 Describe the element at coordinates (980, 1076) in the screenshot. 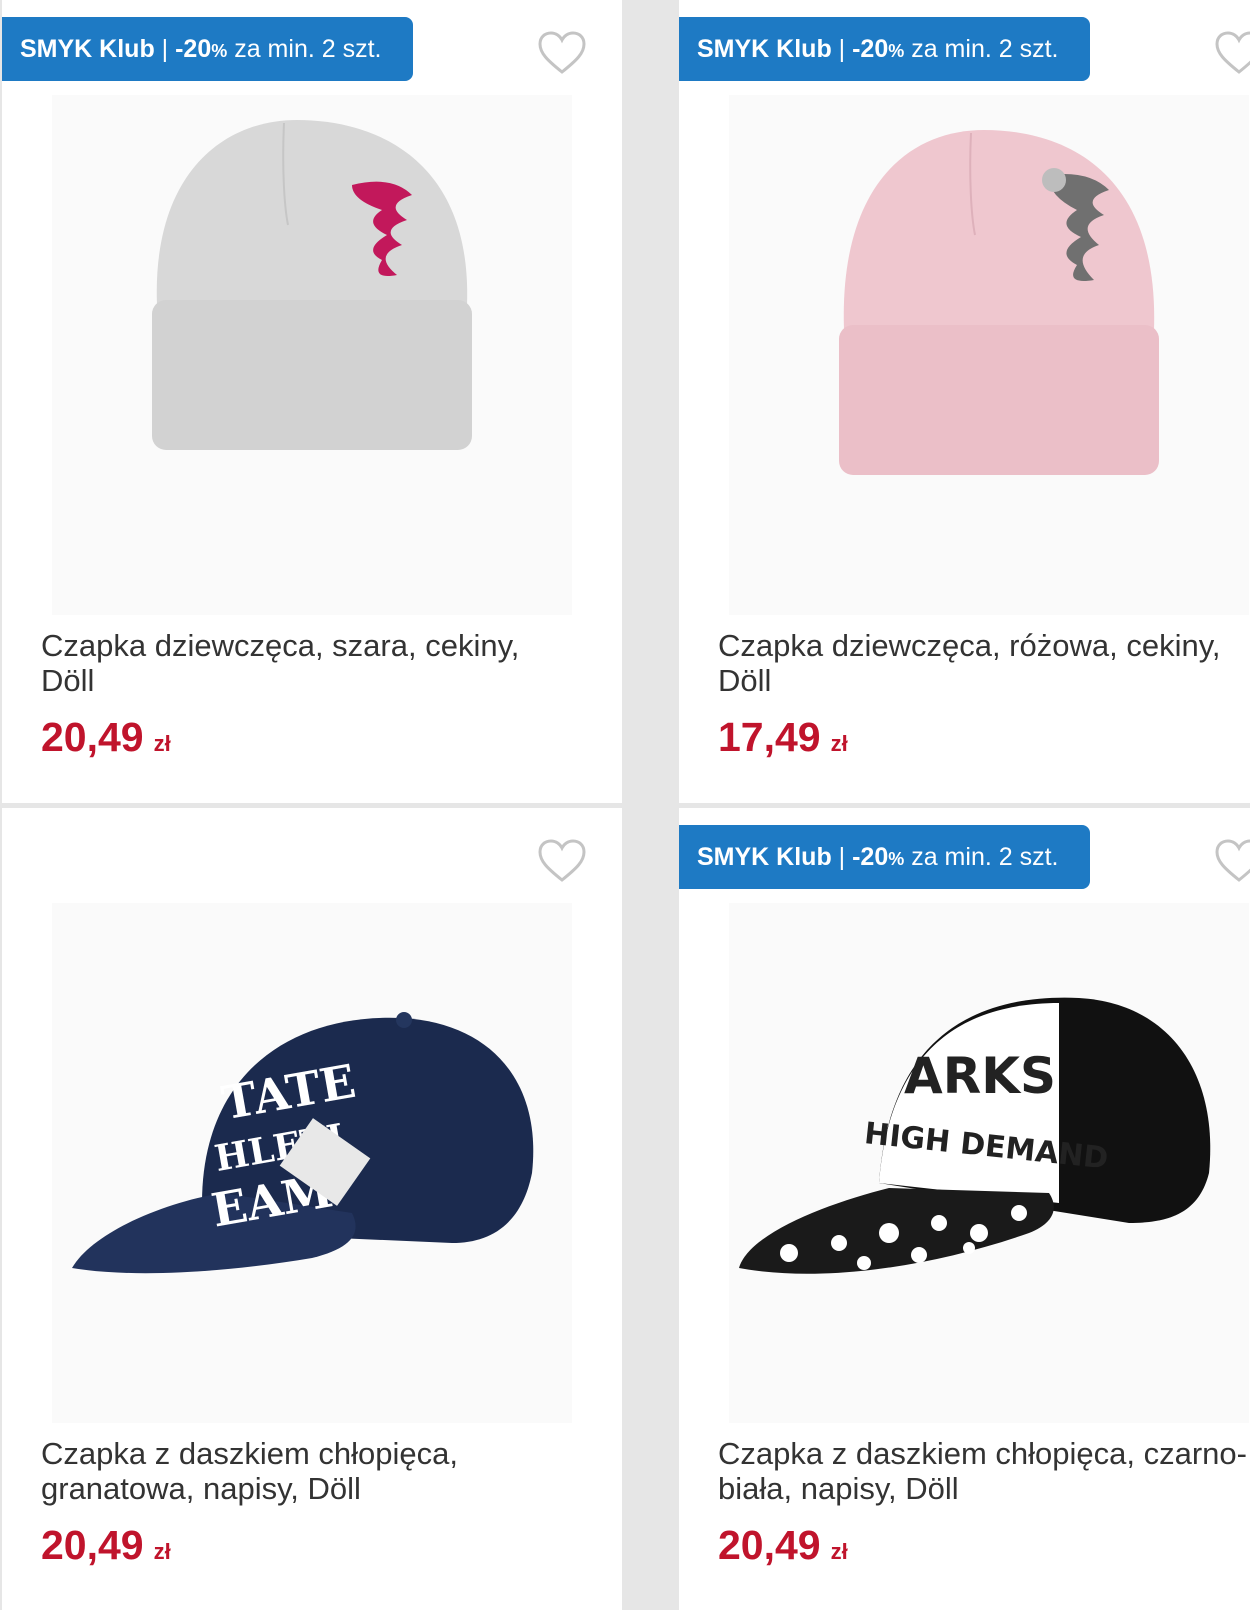

I see `svg-text: ARKS` at that location.